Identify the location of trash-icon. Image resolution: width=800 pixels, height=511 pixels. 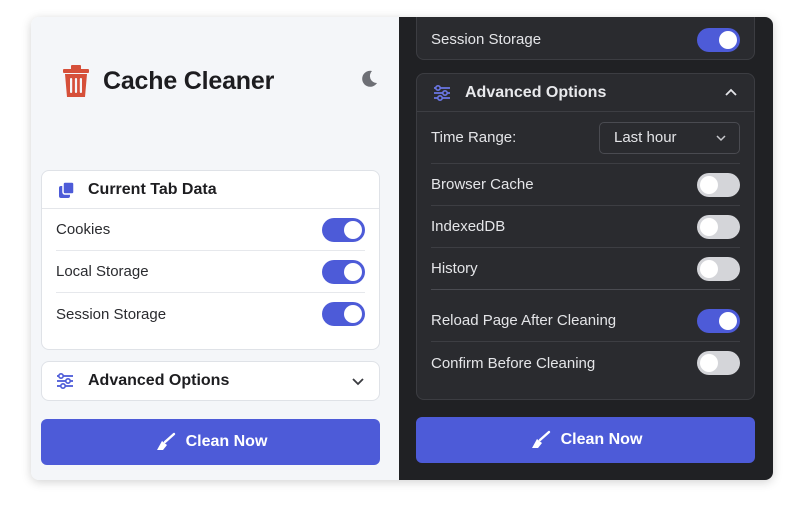
(76, 81).